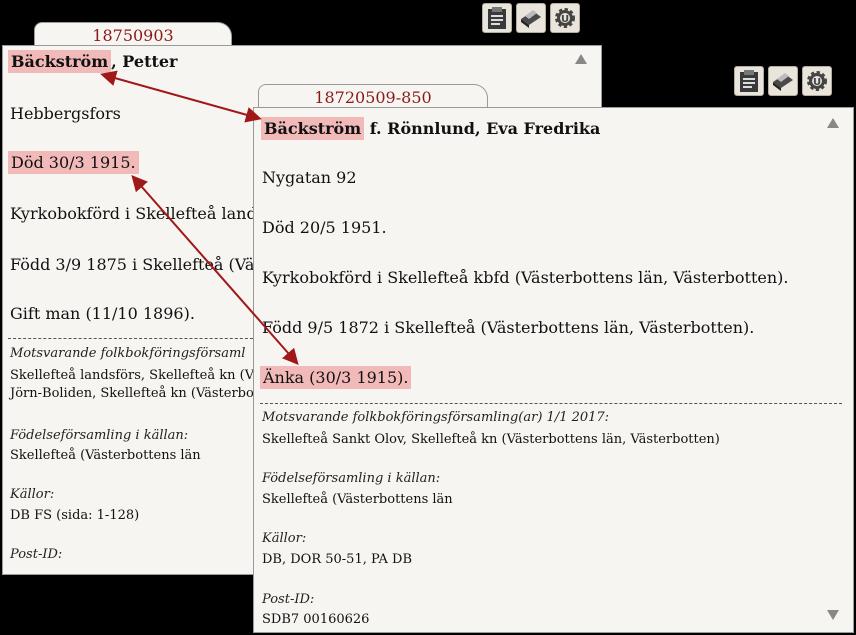  Describe the element at coordinates (102, 313) in the screenshot. I see `card1-marital: Gift man (11/10 1896).` at that location.